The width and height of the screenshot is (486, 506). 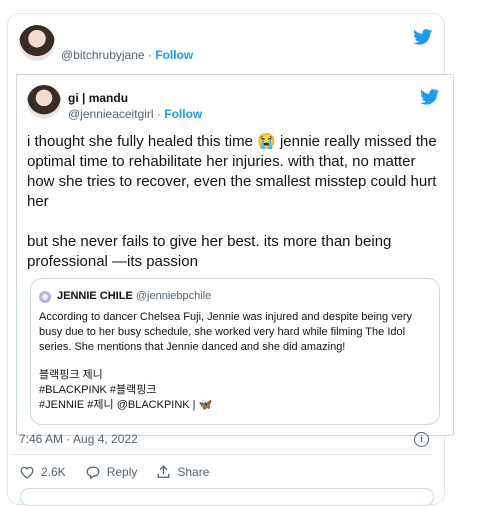 I want to click on quote-avatar, so click(x=45, y=297).